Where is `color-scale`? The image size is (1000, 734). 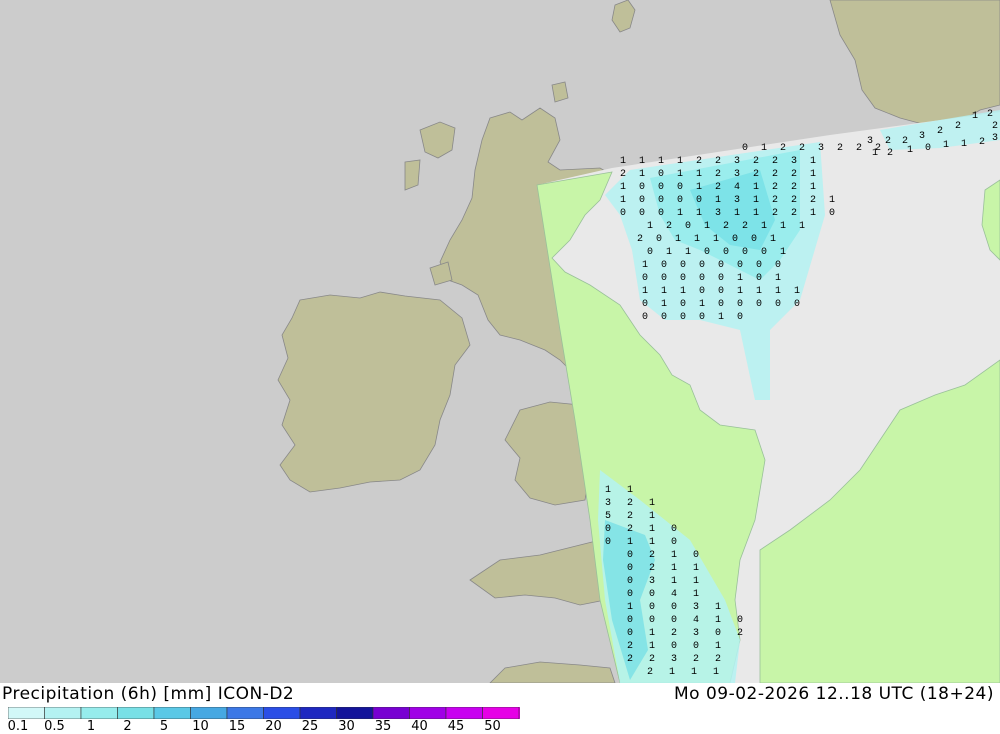 color-scale is located at coordinates (264, 713).